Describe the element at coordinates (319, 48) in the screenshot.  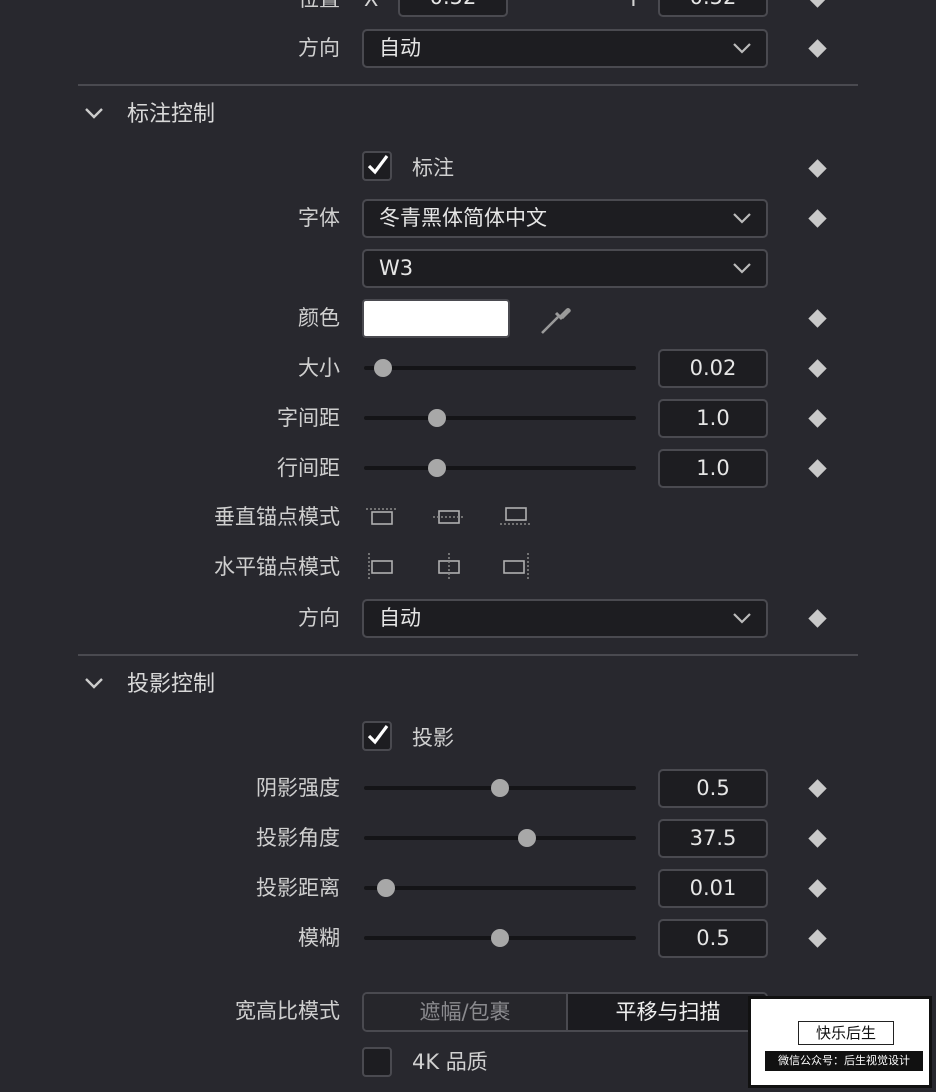
I see `direction-top-label: 方向` at that location.